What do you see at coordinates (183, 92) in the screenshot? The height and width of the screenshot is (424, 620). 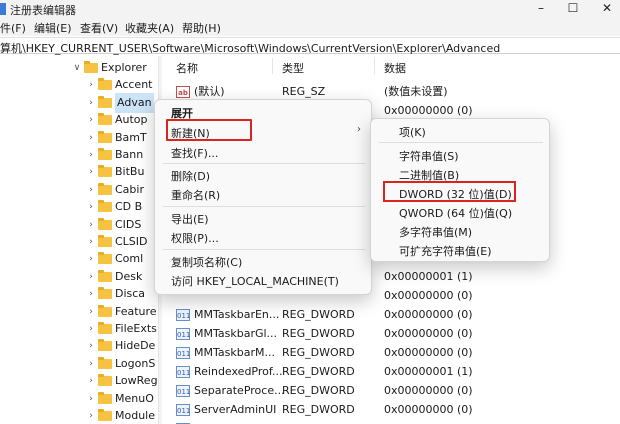 I see `string-value-icon: ab` at bounding box center [183, 92].